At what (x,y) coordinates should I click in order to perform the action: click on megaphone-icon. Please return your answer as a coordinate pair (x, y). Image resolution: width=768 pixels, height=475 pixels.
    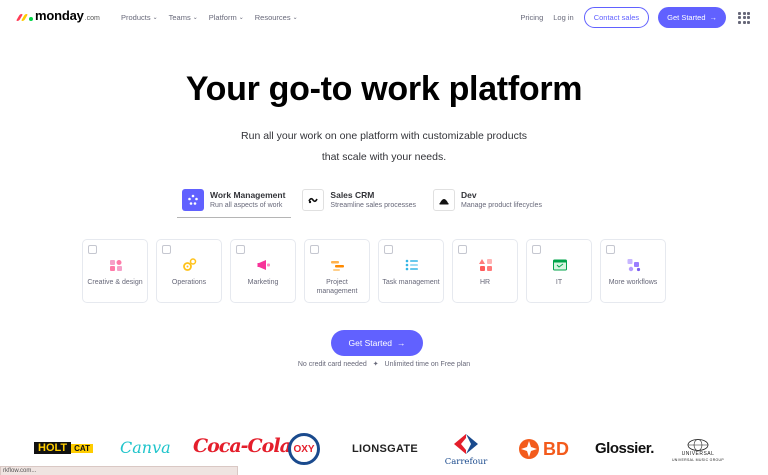
    Looking at the image, I should click on (264, 265).